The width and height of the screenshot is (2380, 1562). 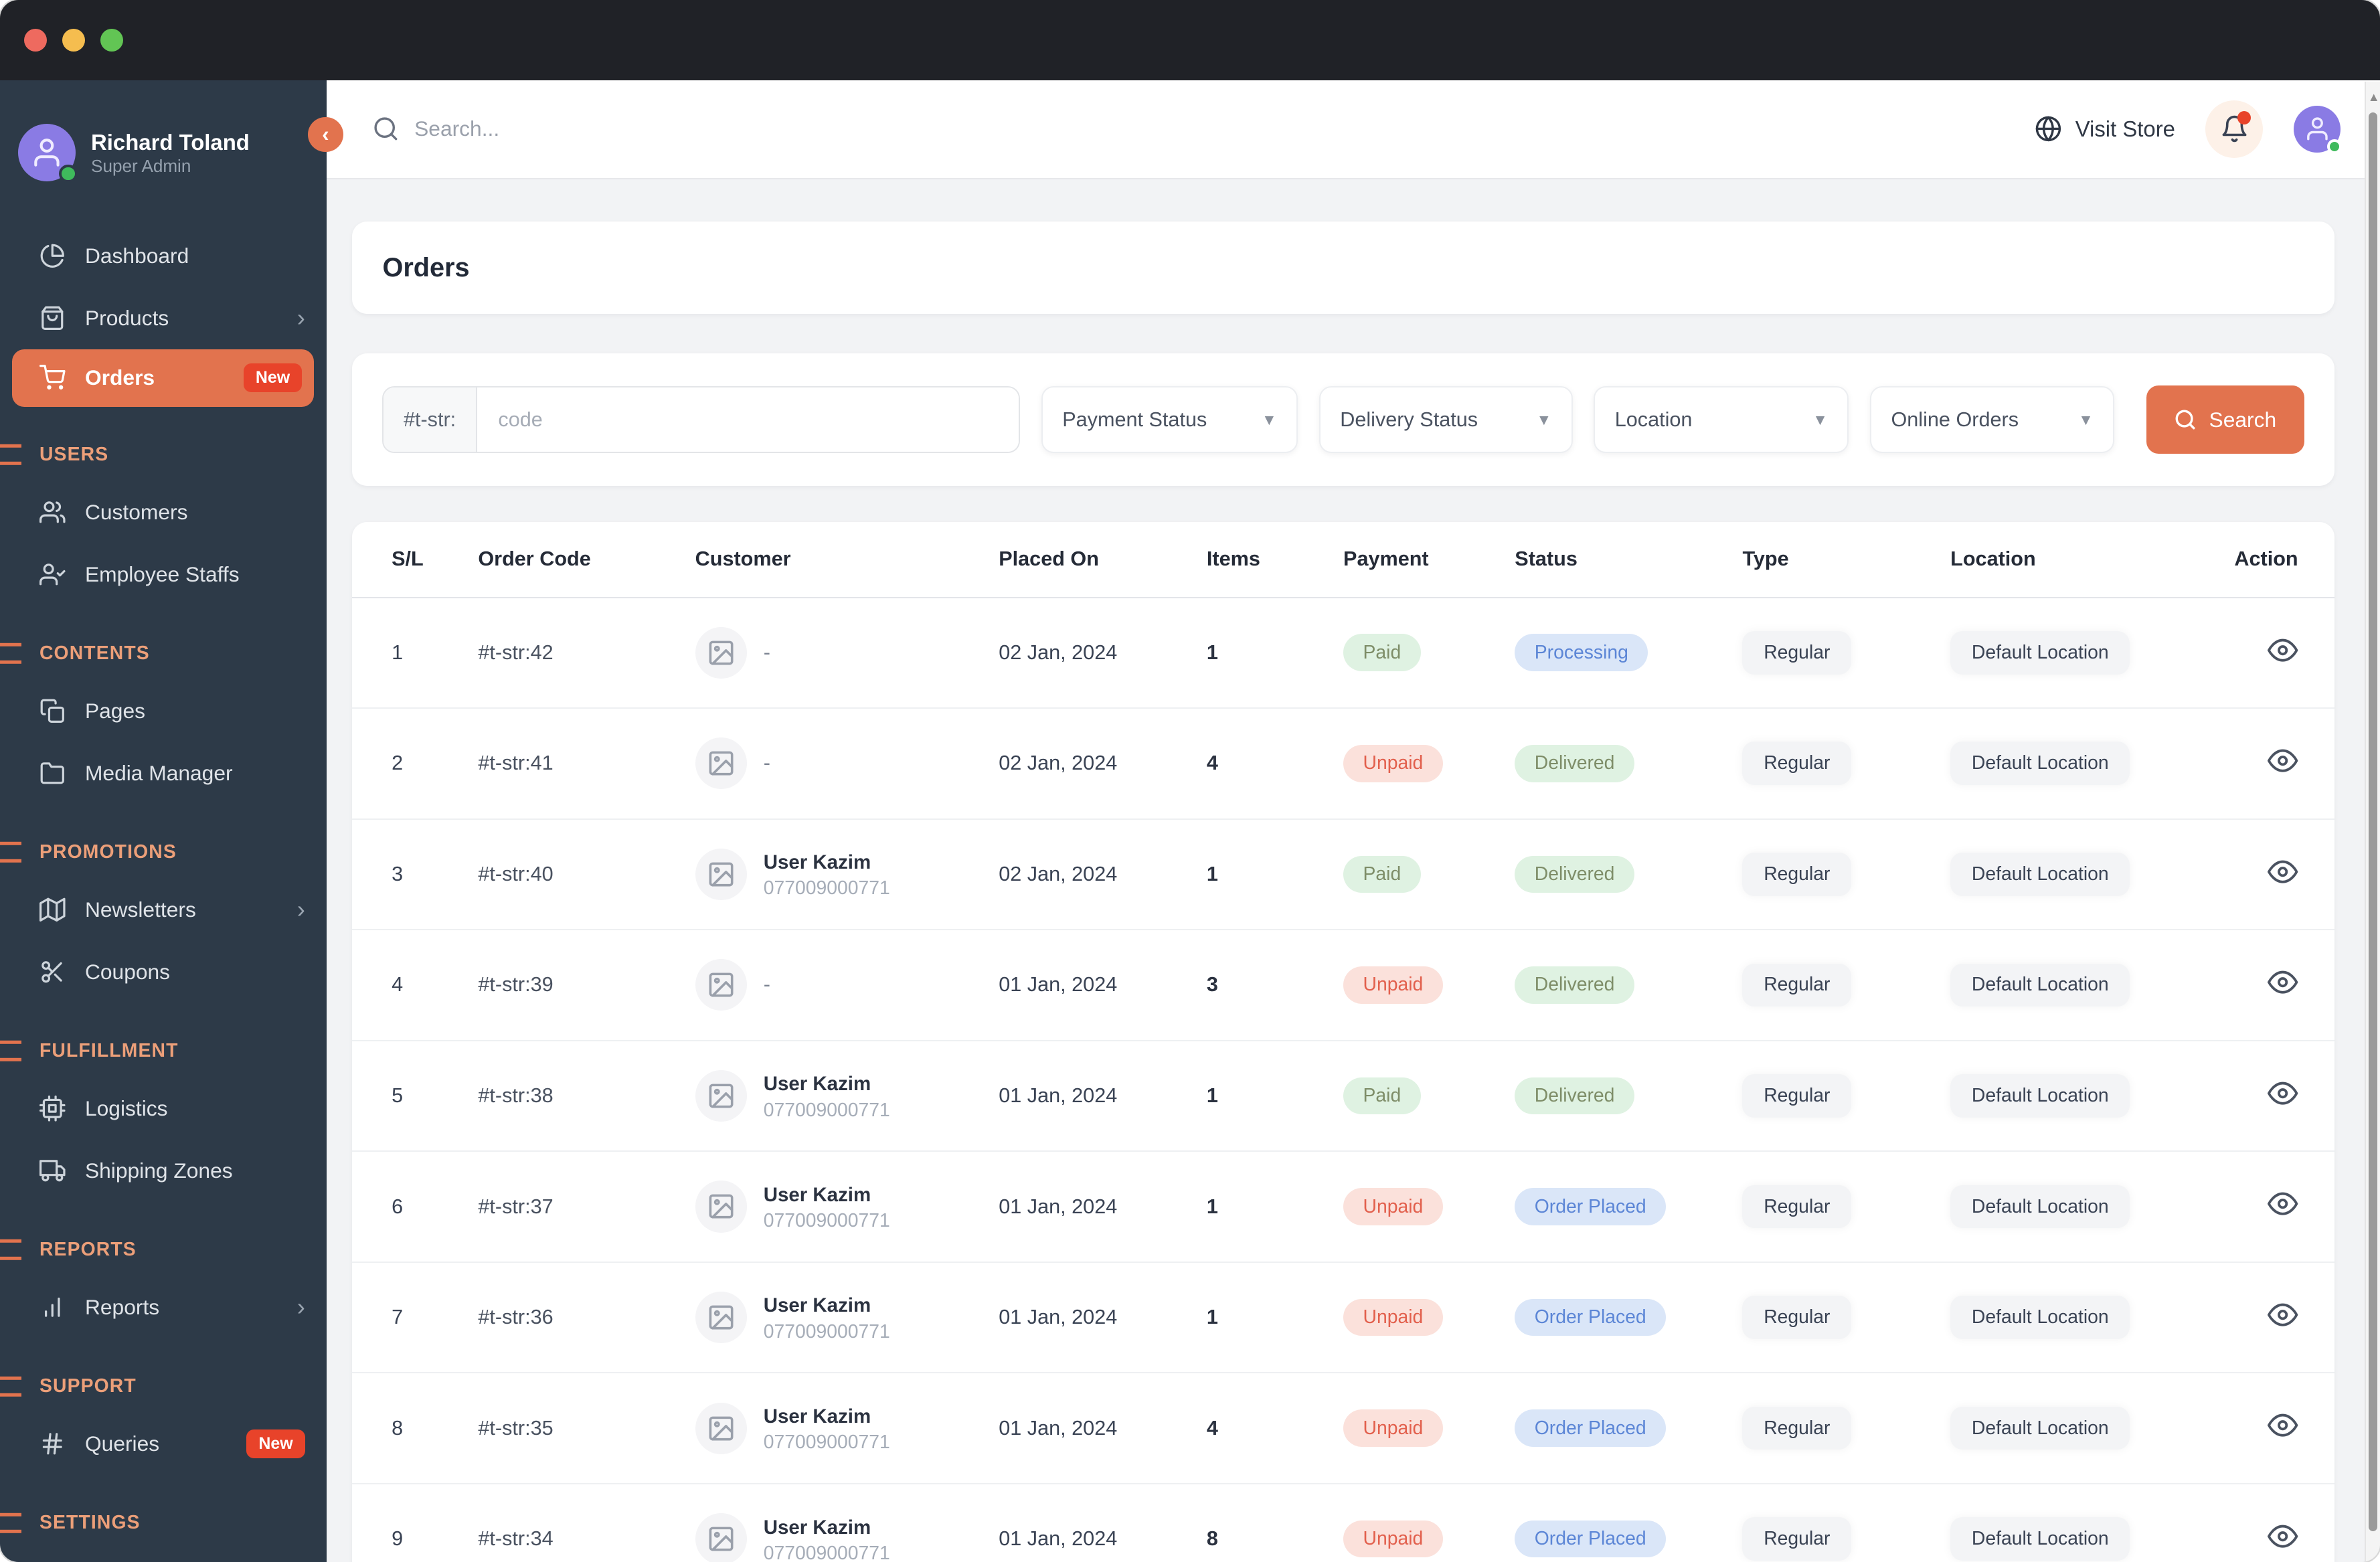 What do you see at coordinates (163, 1307) in the screenshot?
I see `sidebar-item-reports: Reports ›` at bounding box center [163, 1307].